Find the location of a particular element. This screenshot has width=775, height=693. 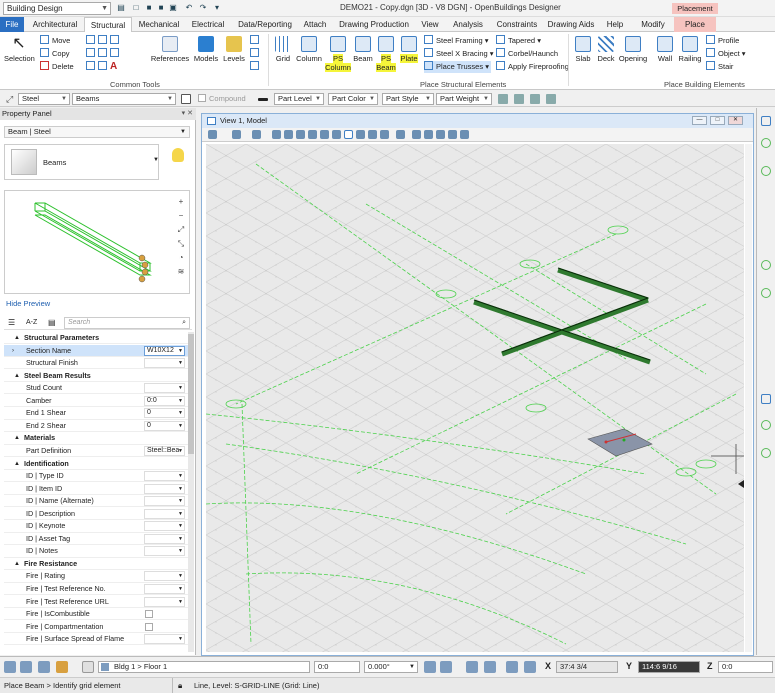

placement-icon is located at coordinates (430, 667).